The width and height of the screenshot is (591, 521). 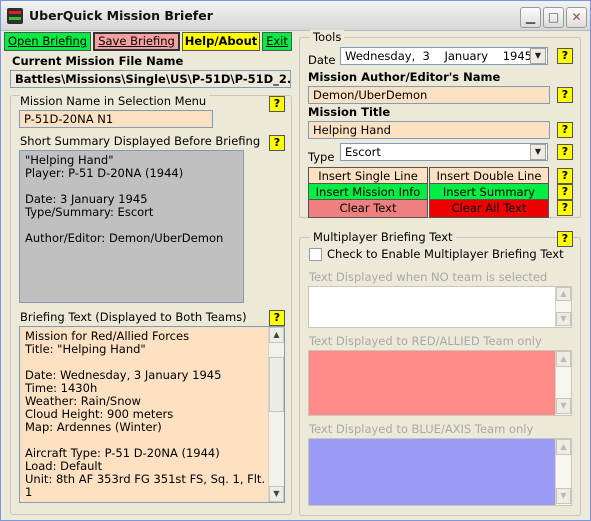 I want to click on red-team-scroll-up: ▲, so click(x=563, y=359).